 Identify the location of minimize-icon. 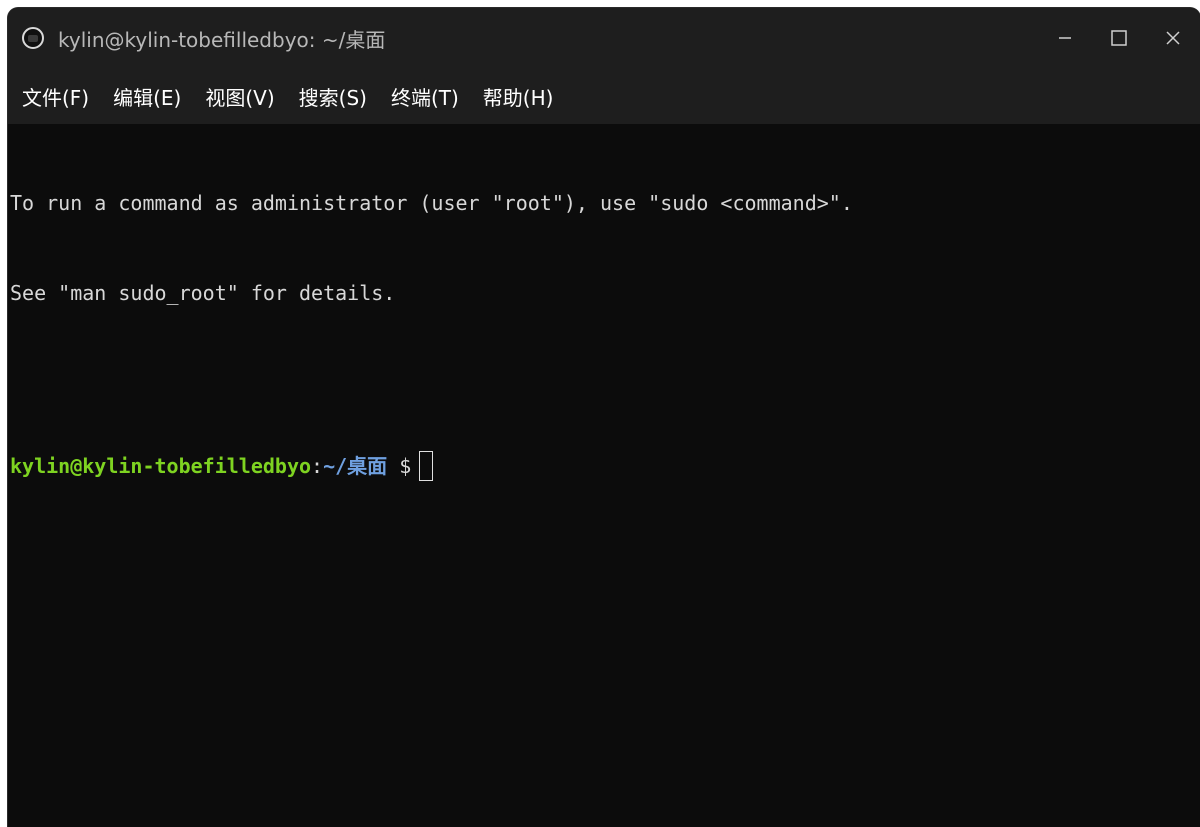
(1065, 38).